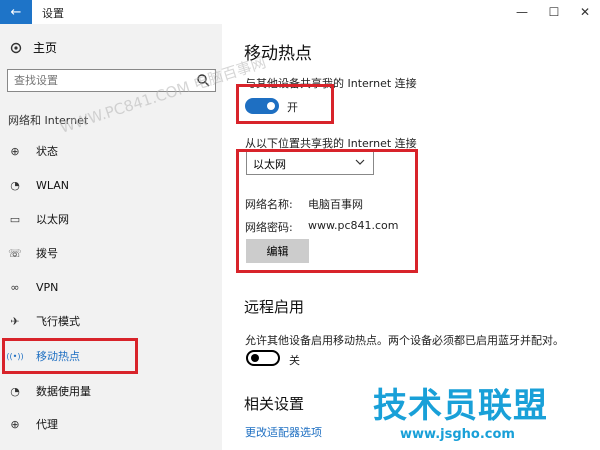  I want to click on sidebar-home: 主页, so click(33, 47).